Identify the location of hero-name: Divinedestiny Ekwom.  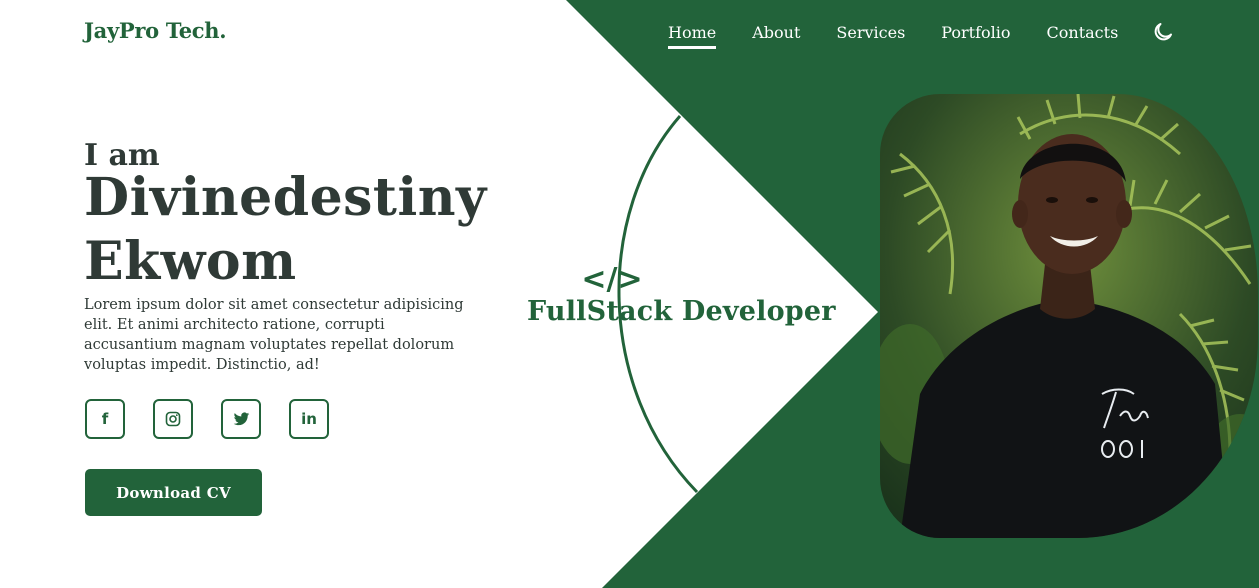
(285, 229).